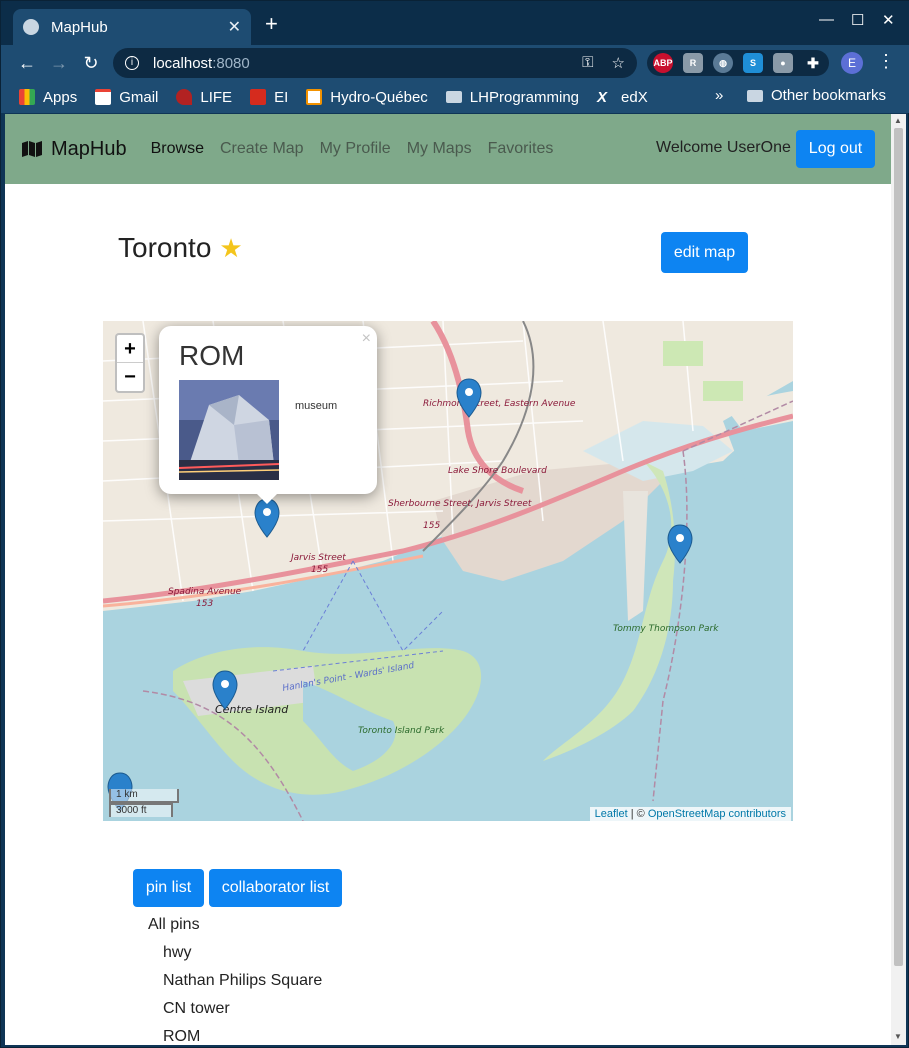 Image resolution: width=909 pixels, height=1048 pixels. I want to click on bookmark-lhprogramming: LHProgramming, so click(512, 97).